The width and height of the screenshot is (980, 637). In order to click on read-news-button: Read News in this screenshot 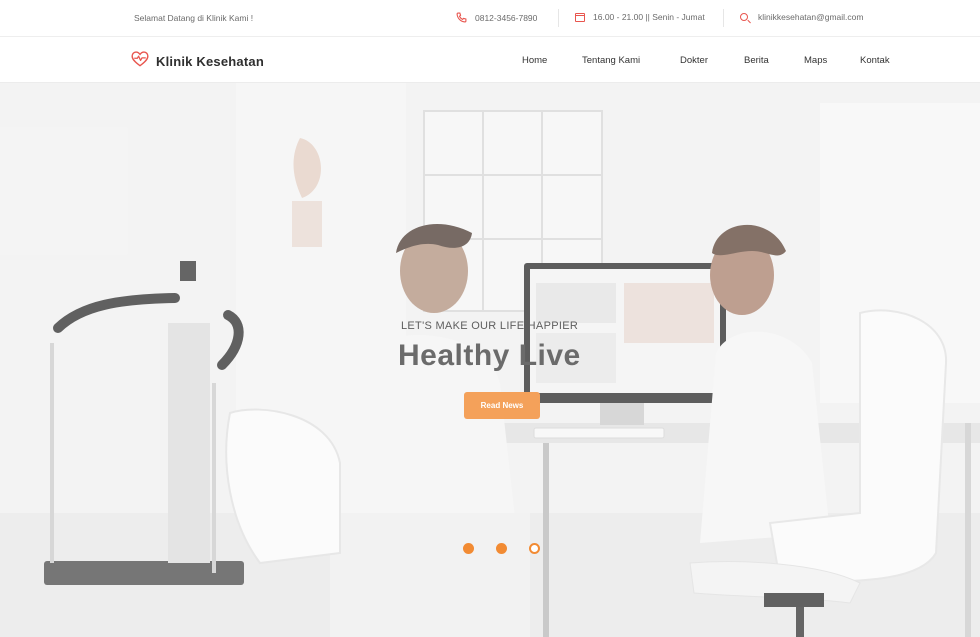, I will do `click(502, 405)`.